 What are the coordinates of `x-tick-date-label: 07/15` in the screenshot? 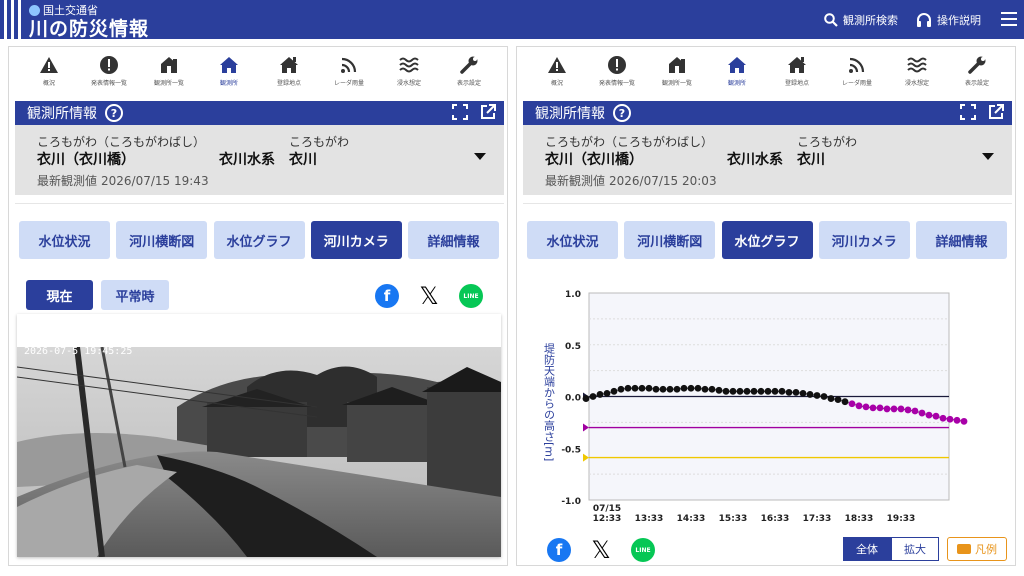 It's located at (607, 509).